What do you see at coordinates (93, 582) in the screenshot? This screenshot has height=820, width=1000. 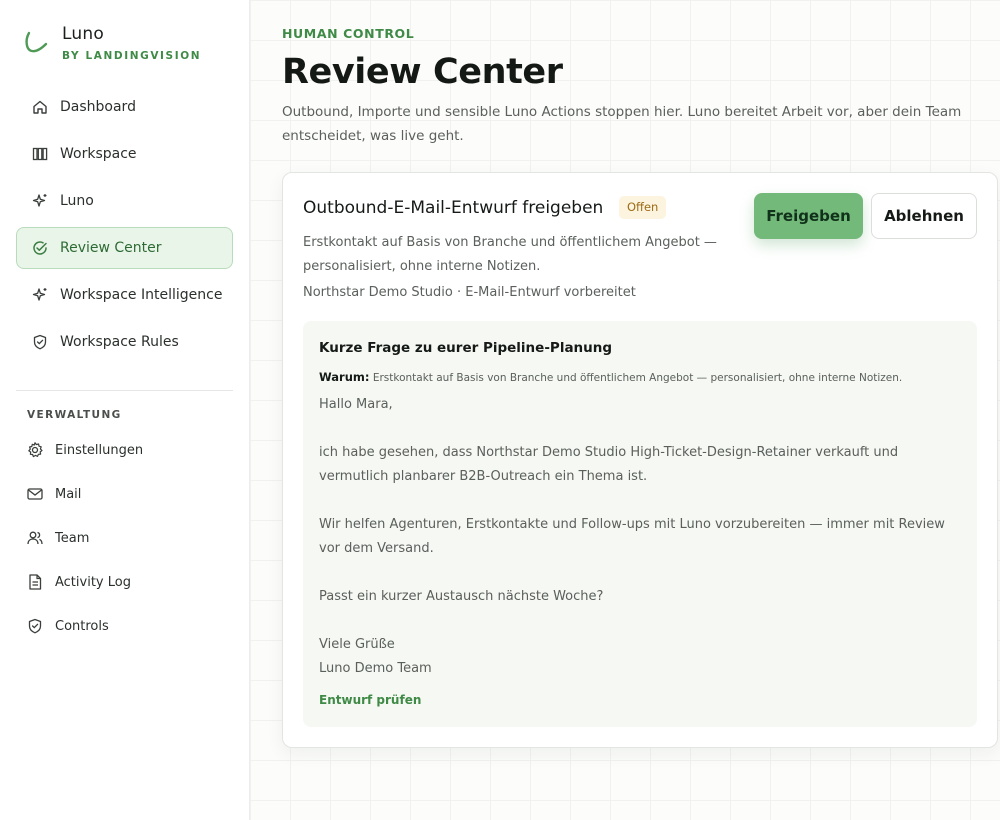 I see `sidebar-item-label: Activity Log` at bounding box center [93, 582].